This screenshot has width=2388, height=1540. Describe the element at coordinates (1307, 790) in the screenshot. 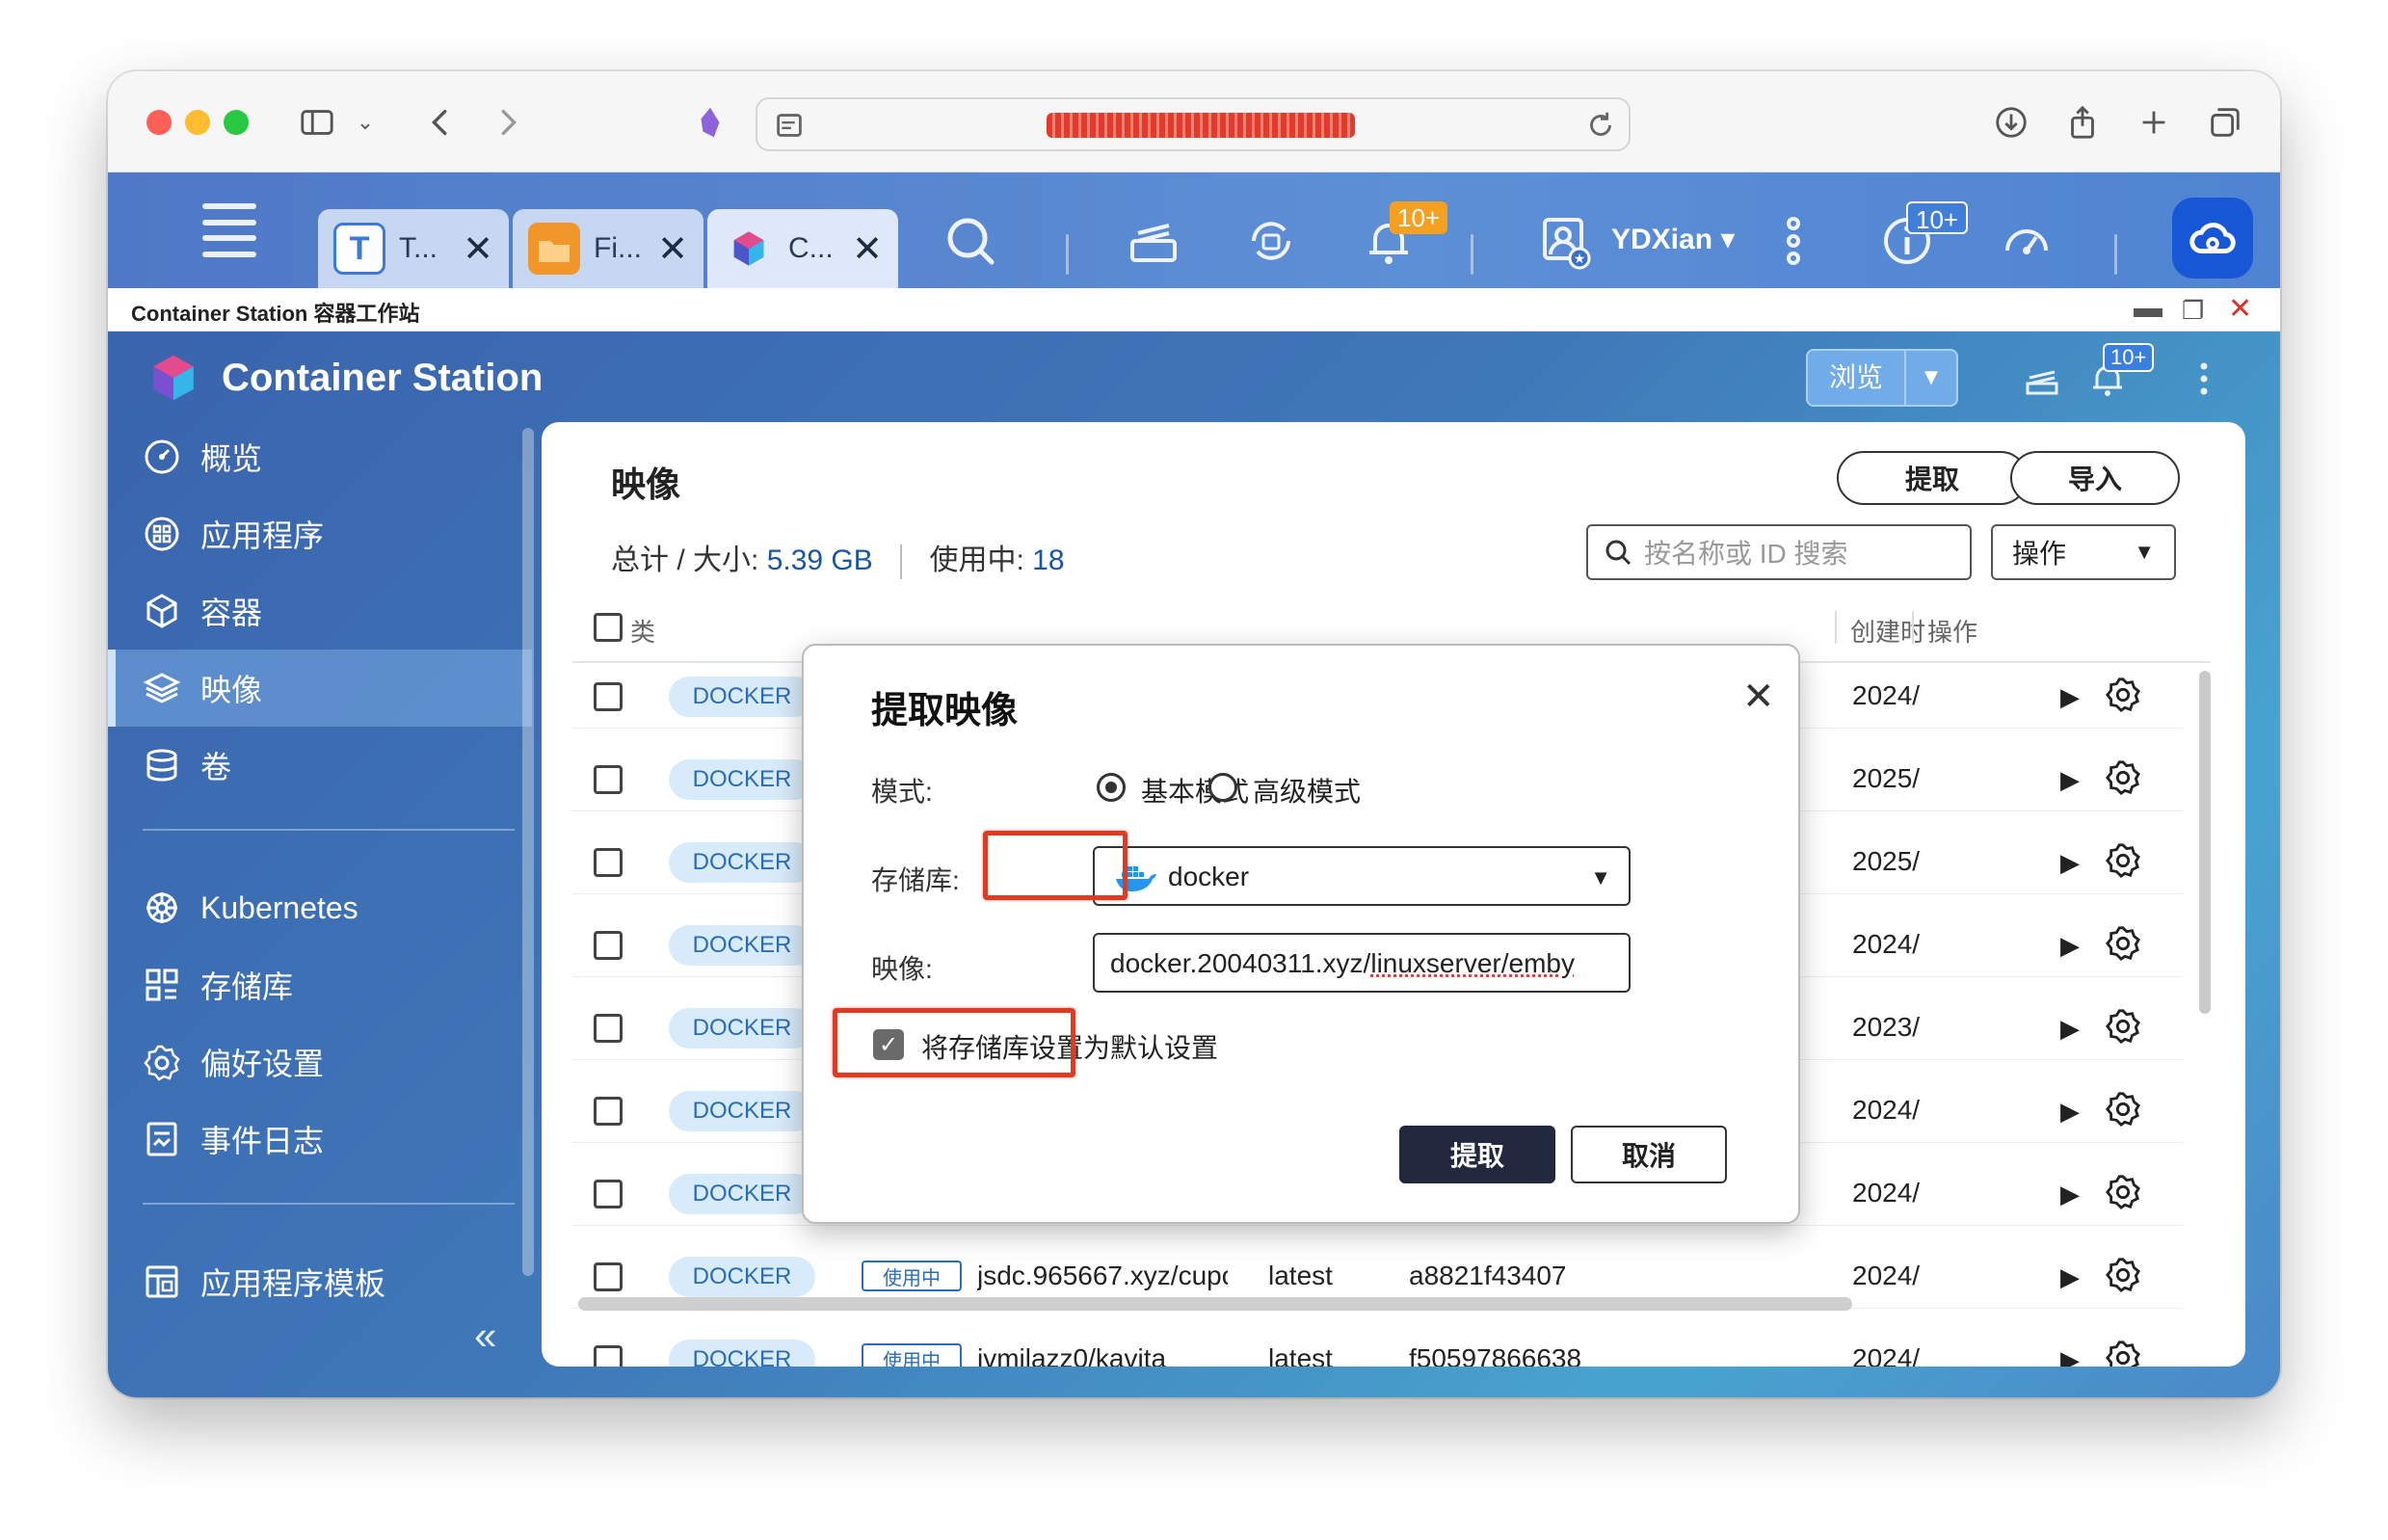

I see `advanced-mode-label: 高级模式` at that location.